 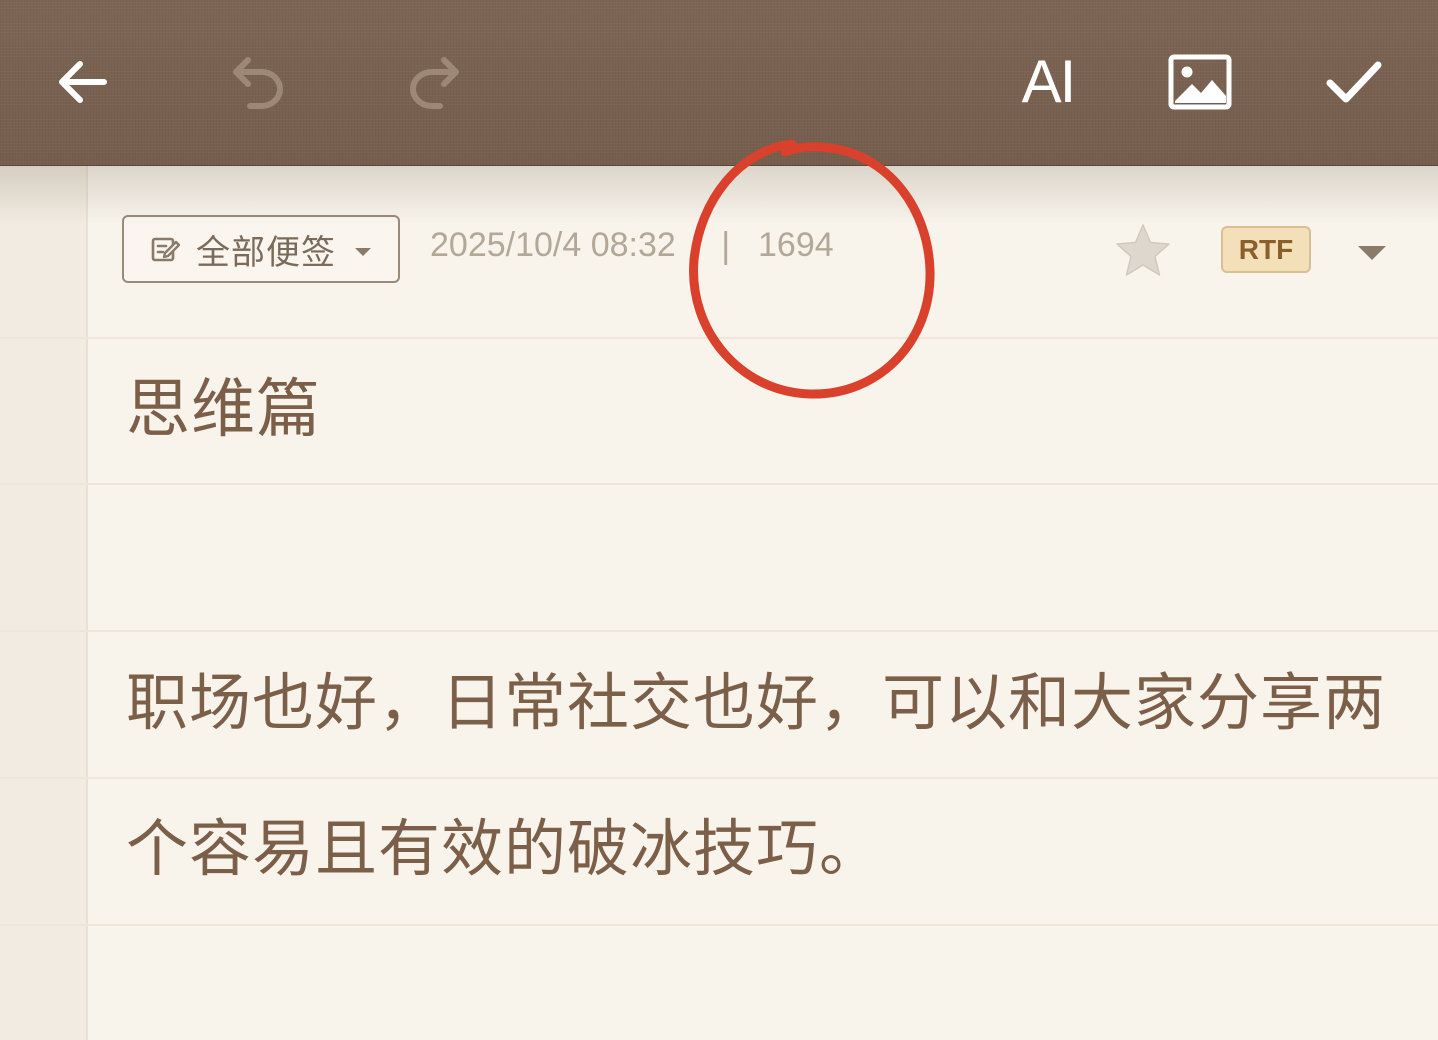 I want to click on check-icon, so click(x=1354, y=82).